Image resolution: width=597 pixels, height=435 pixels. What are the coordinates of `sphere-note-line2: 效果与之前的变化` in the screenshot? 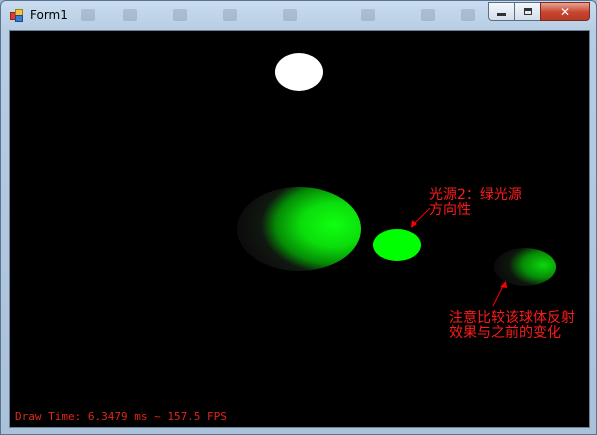 It's located at (505, 333).